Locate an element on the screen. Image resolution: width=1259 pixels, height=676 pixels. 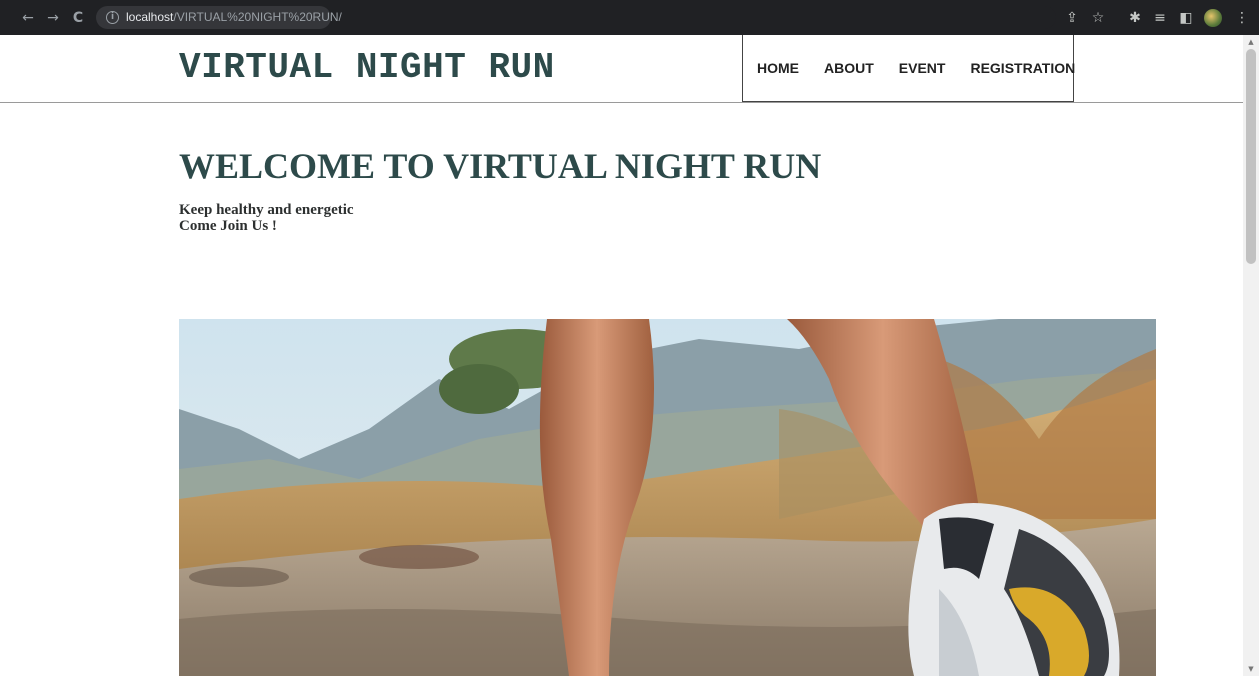
more-menu-icon: ⋮ is located at coordinates (1242, 18).